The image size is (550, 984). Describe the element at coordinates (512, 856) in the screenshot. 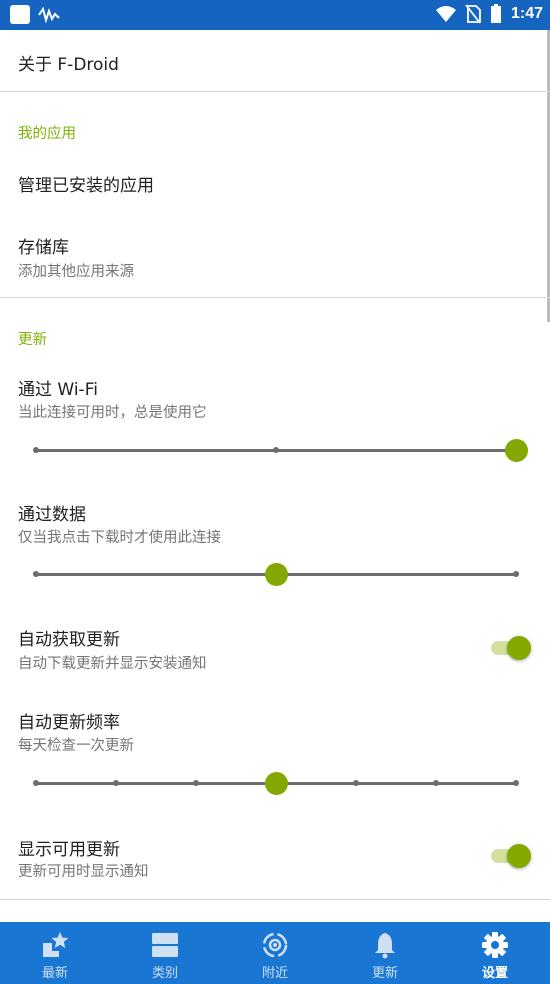

I see `show-available-toggle` at that location.